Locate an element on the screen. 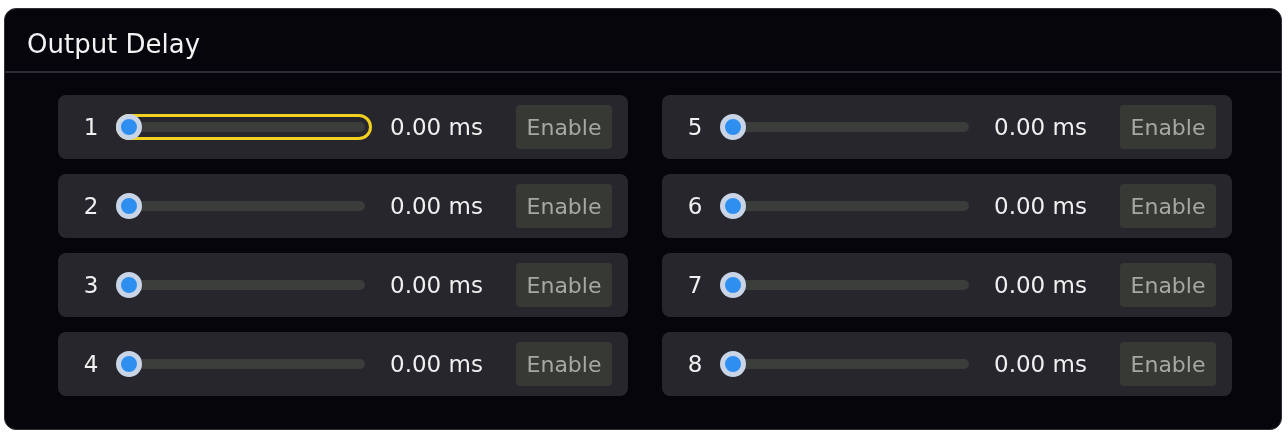  channel-number: 7 is located at coordinates (695, 285).